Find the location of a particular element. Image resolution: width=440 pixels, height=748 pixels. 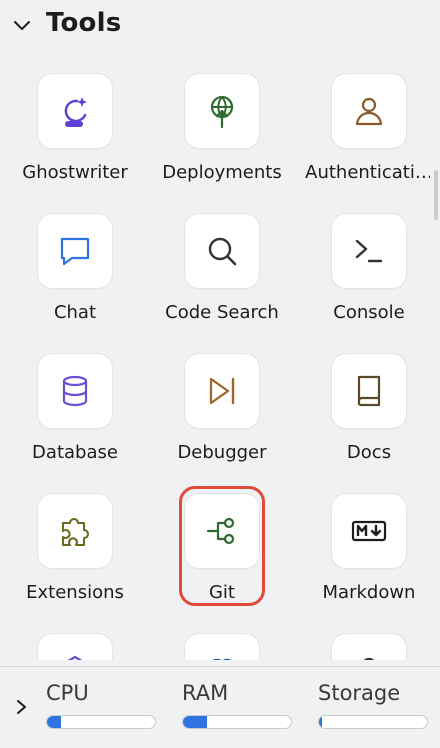

search-icon is located at coordinates (222, 251).